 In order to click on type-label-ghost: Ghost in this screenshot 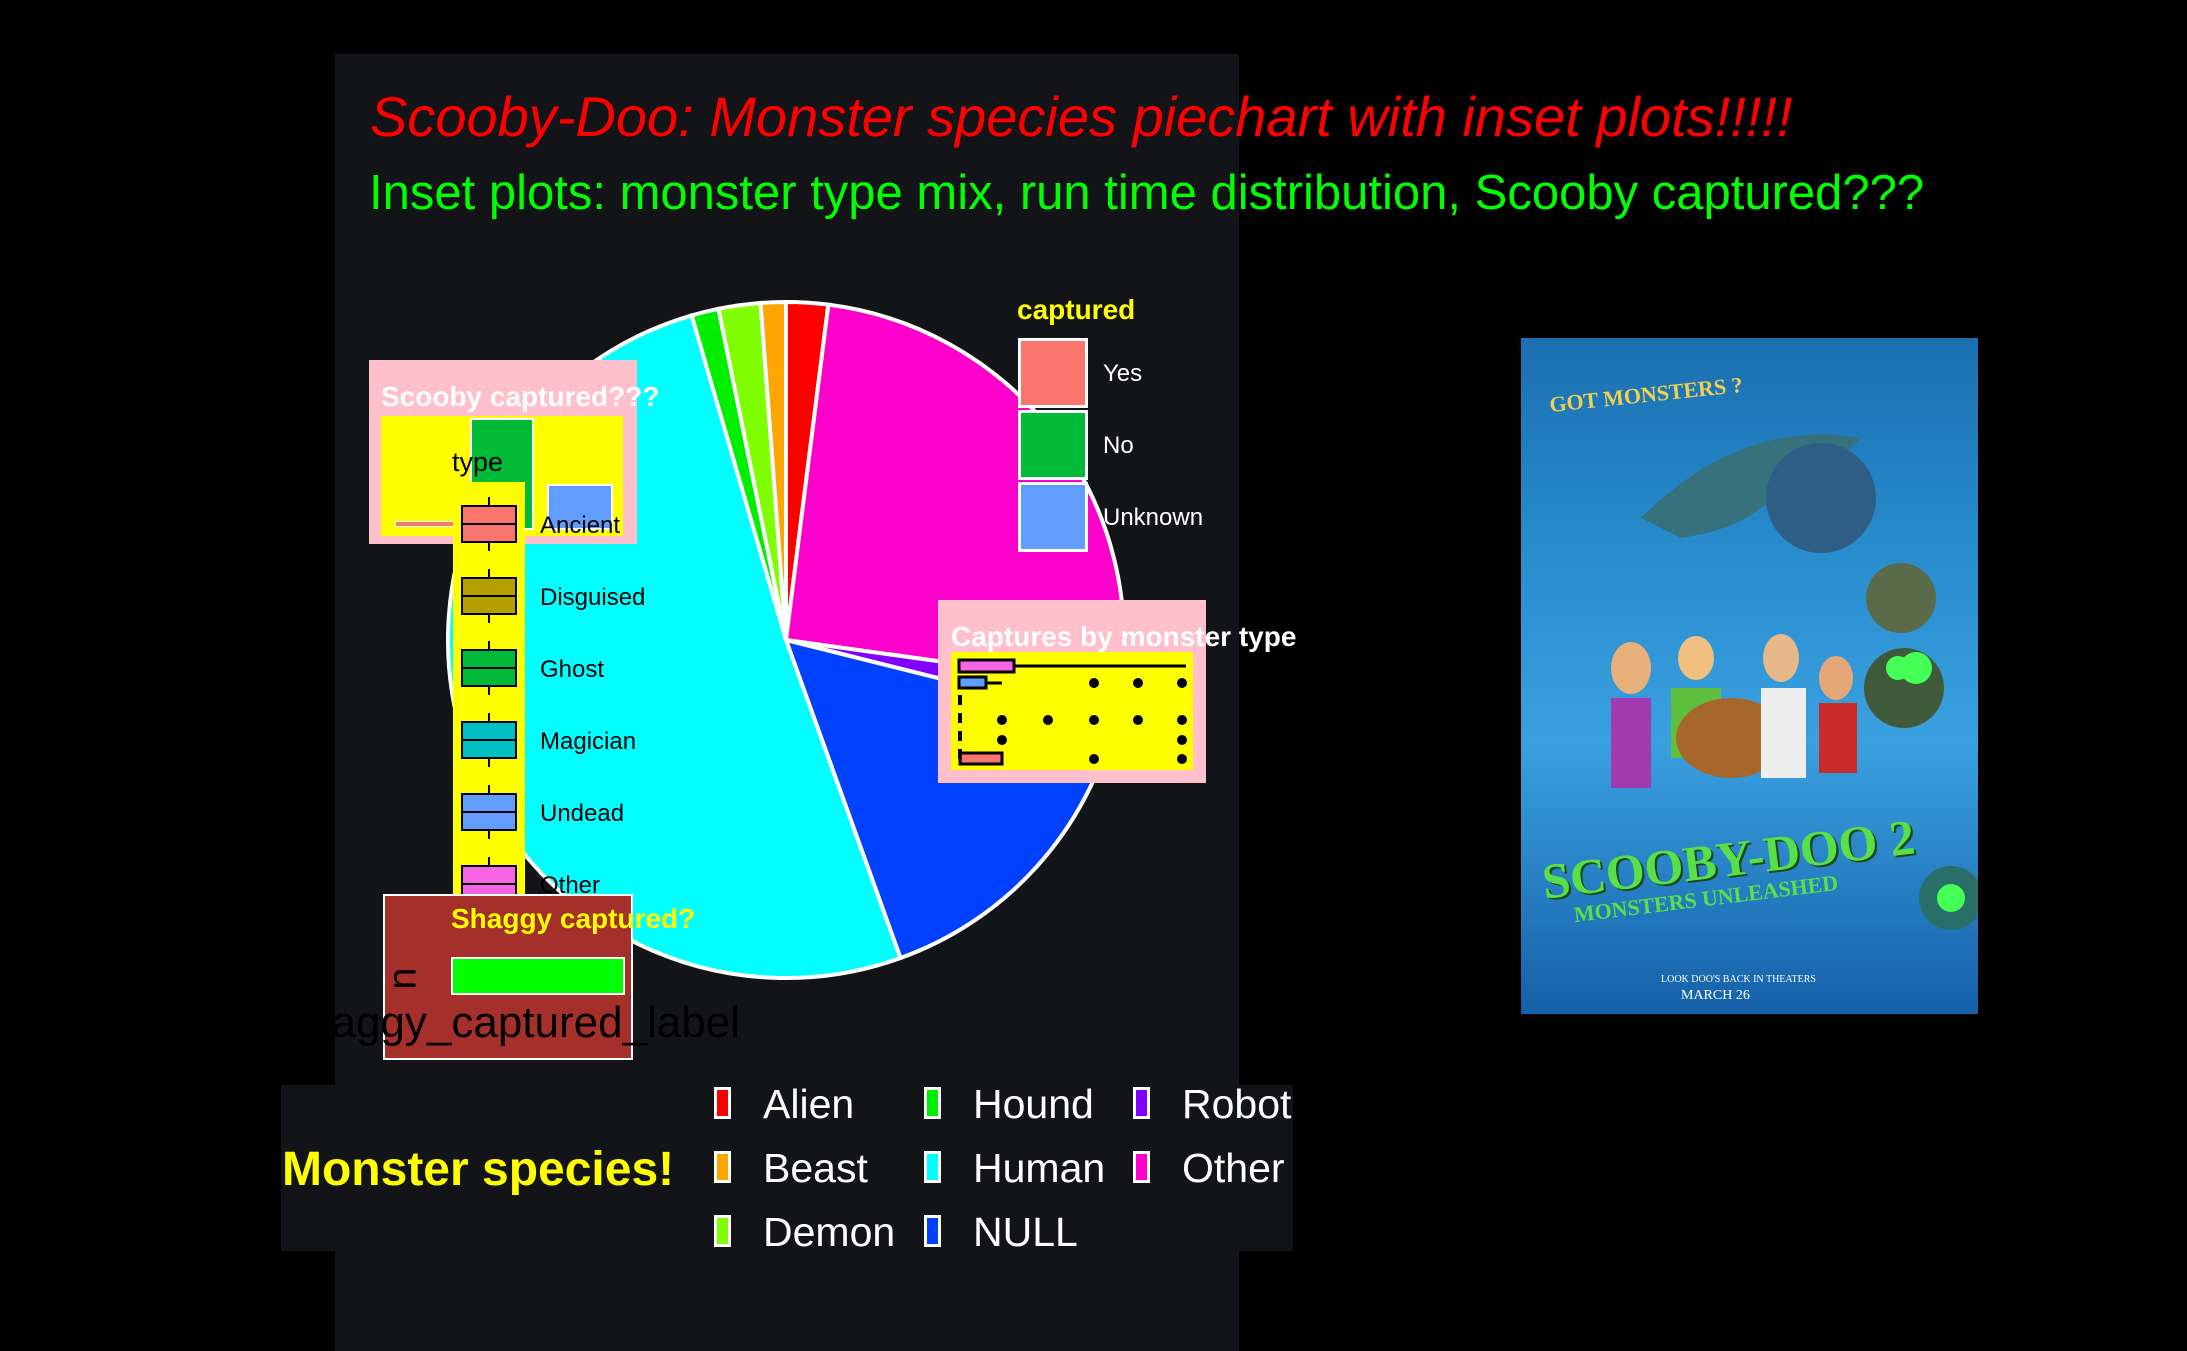, I will do `click(572, 669)`.